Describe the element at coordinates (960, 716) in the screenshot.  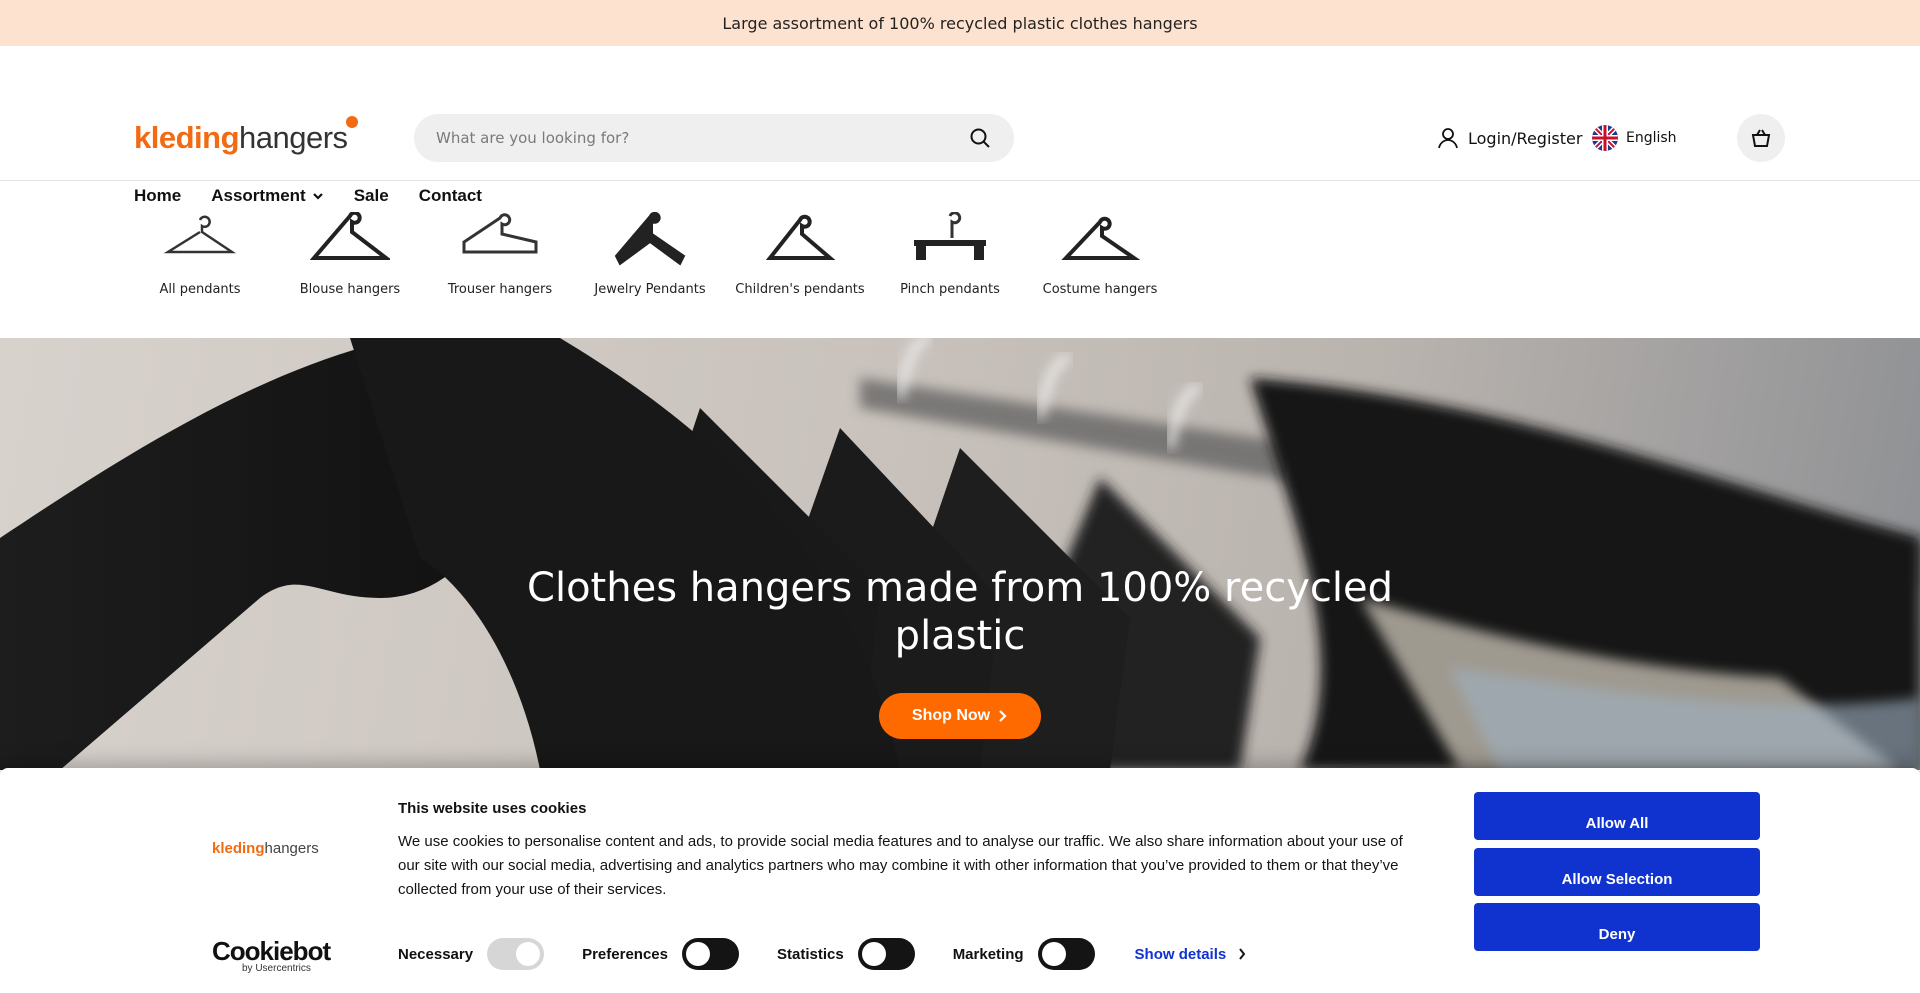
I see `shop-now-button: Shop Now` at that location.